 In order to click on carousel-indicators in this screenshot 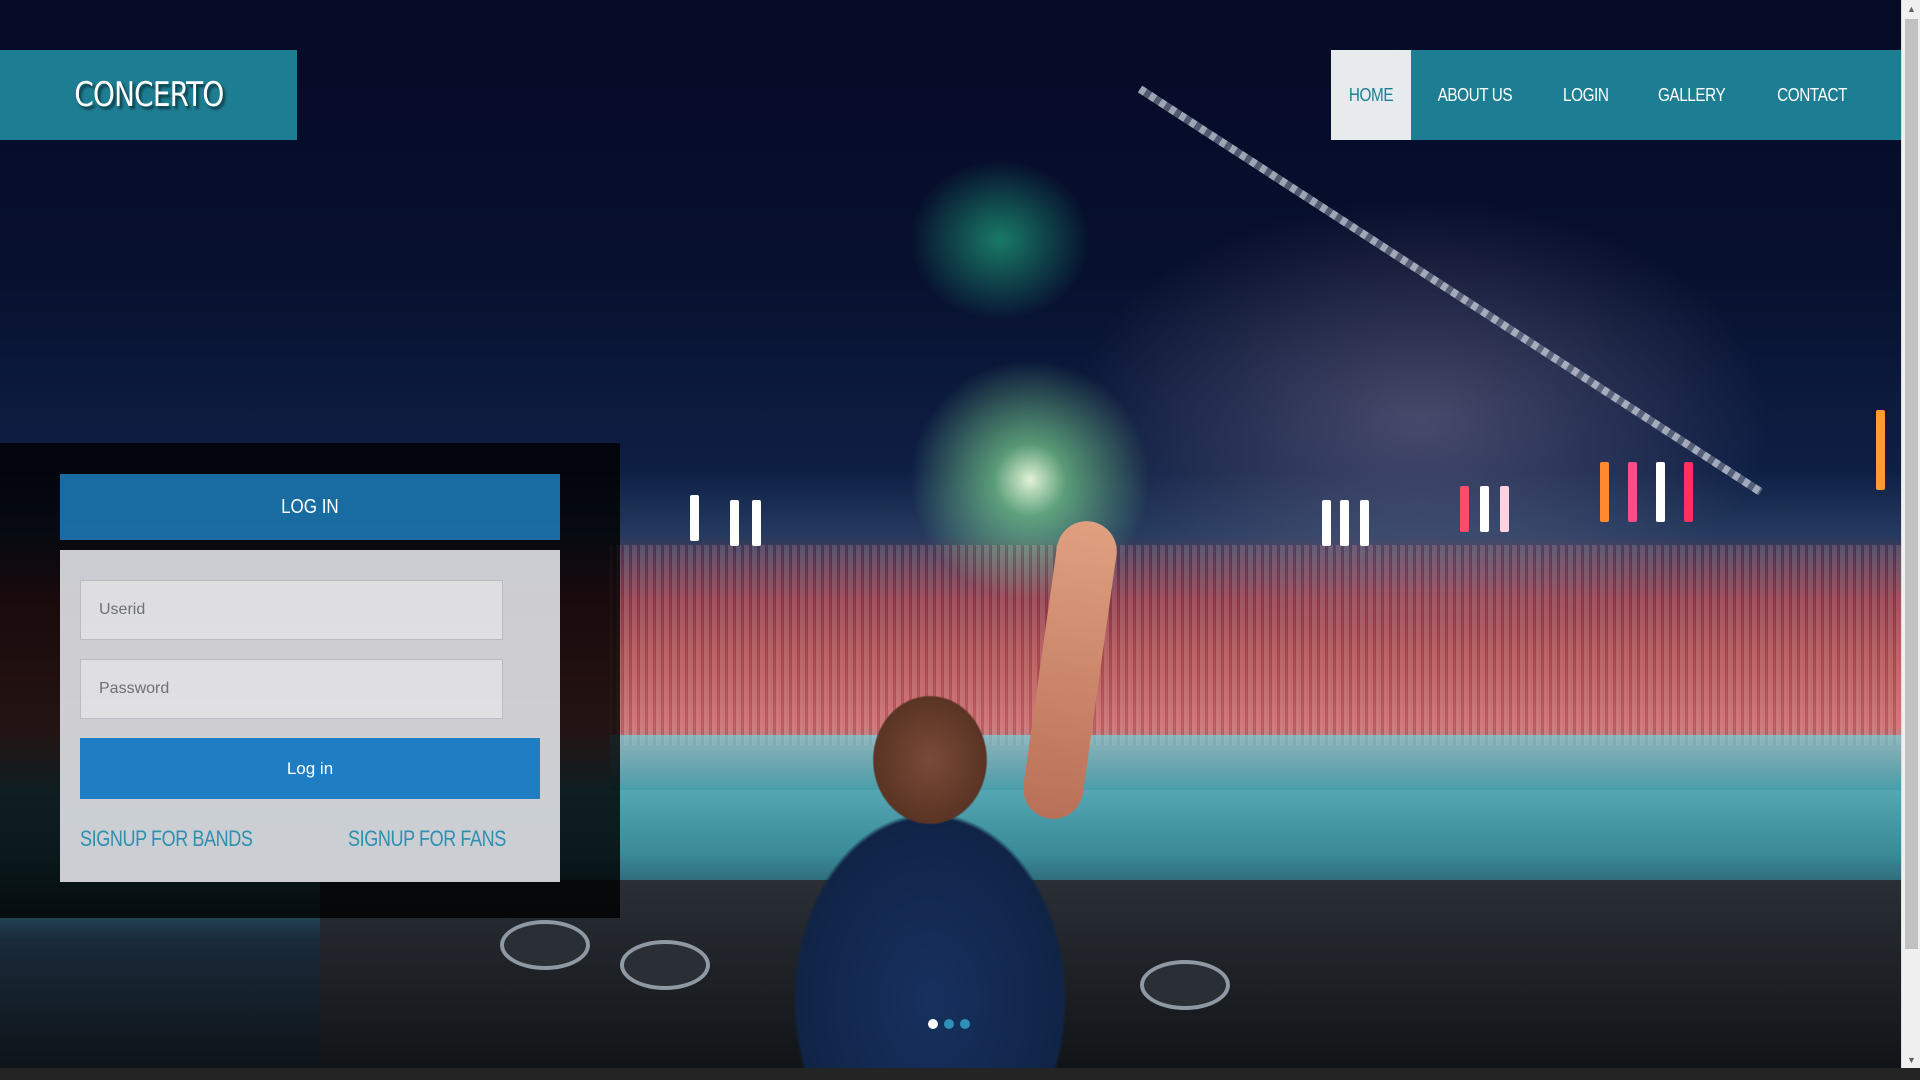, I will do `click(949, 1024)`.